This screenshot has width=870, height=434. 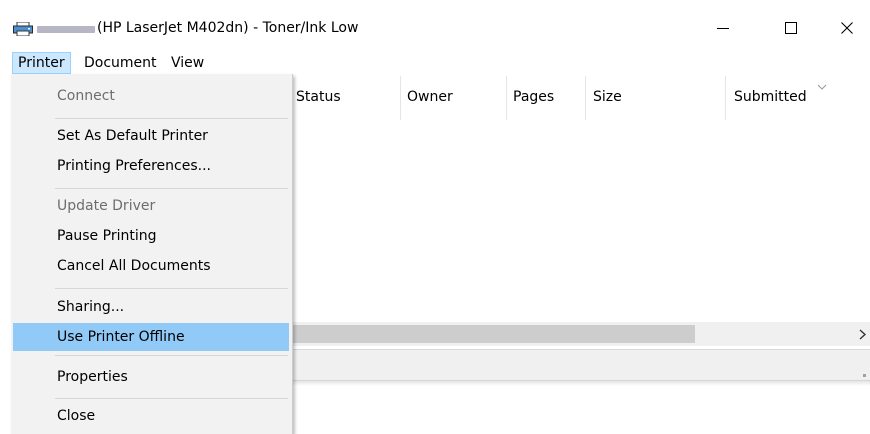 I want to click on title-bar: (HP LaserJet M402dn) - Toner/Ink Low, so click(x=435, y=26).